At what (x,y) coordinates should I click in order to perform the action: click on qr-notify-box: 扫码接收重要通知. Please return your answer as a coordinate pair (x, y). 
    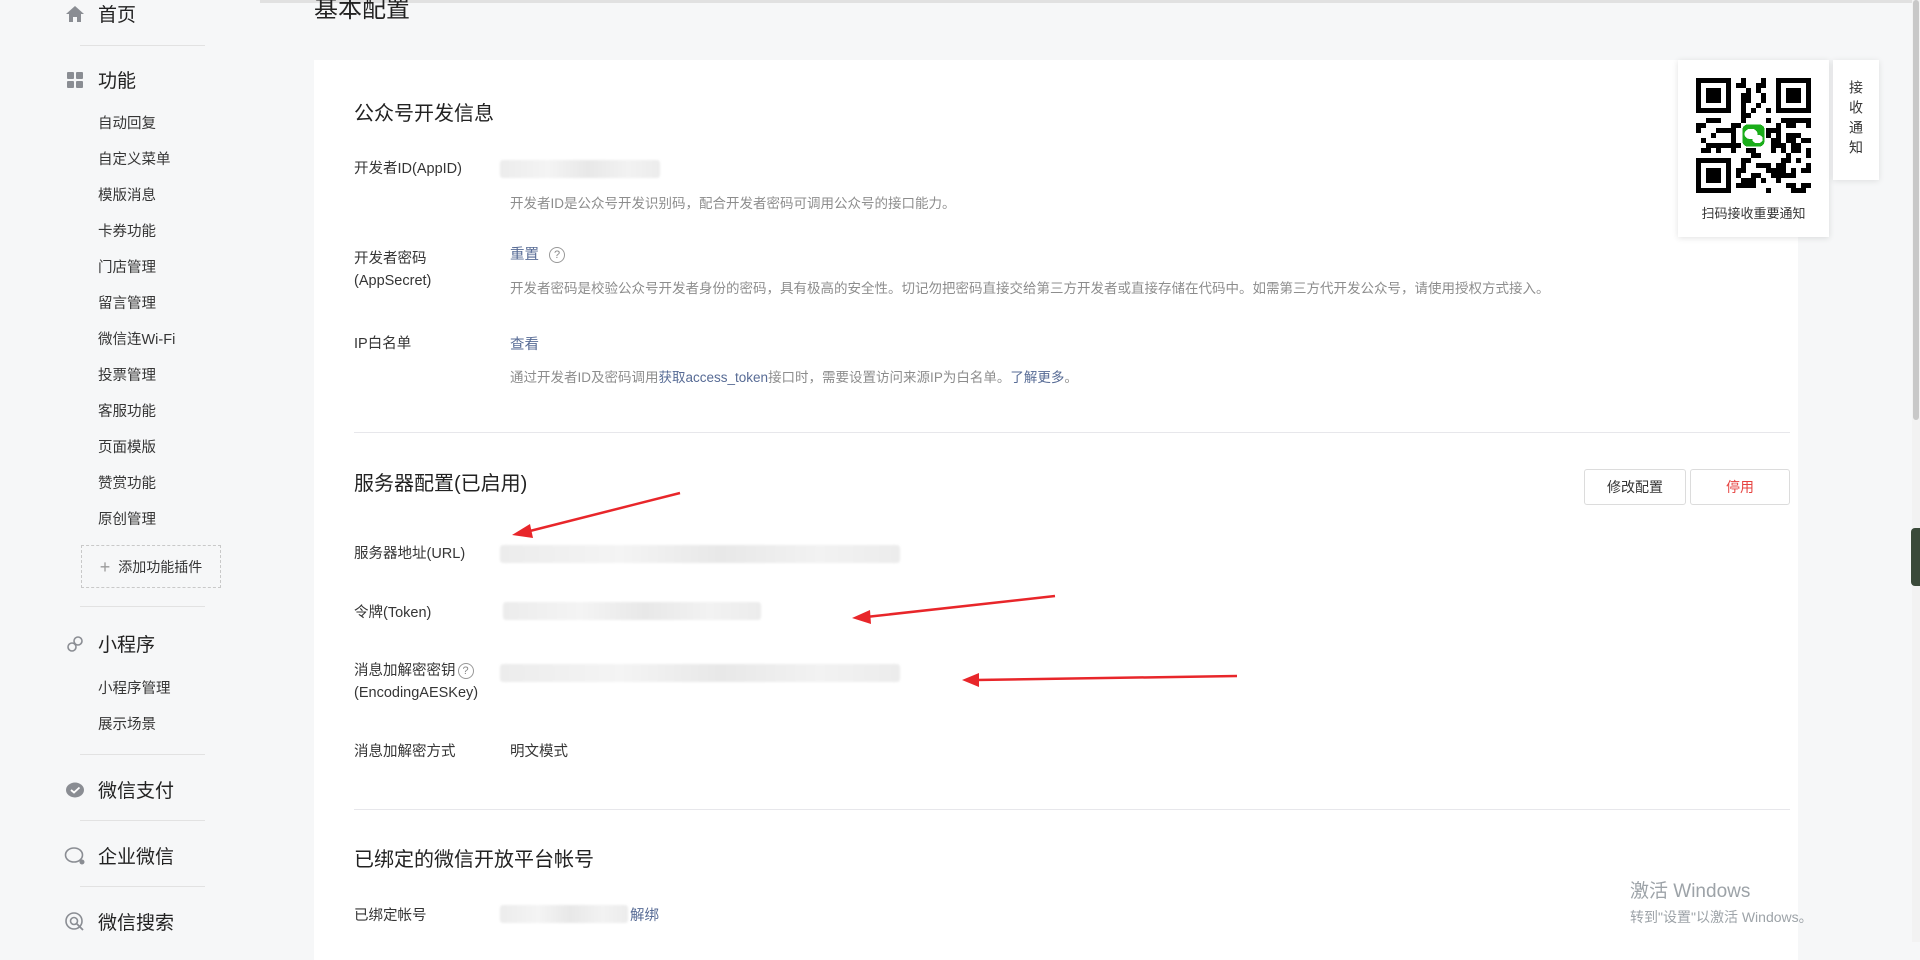
    Looking at the image, I should click on (1753, 148).